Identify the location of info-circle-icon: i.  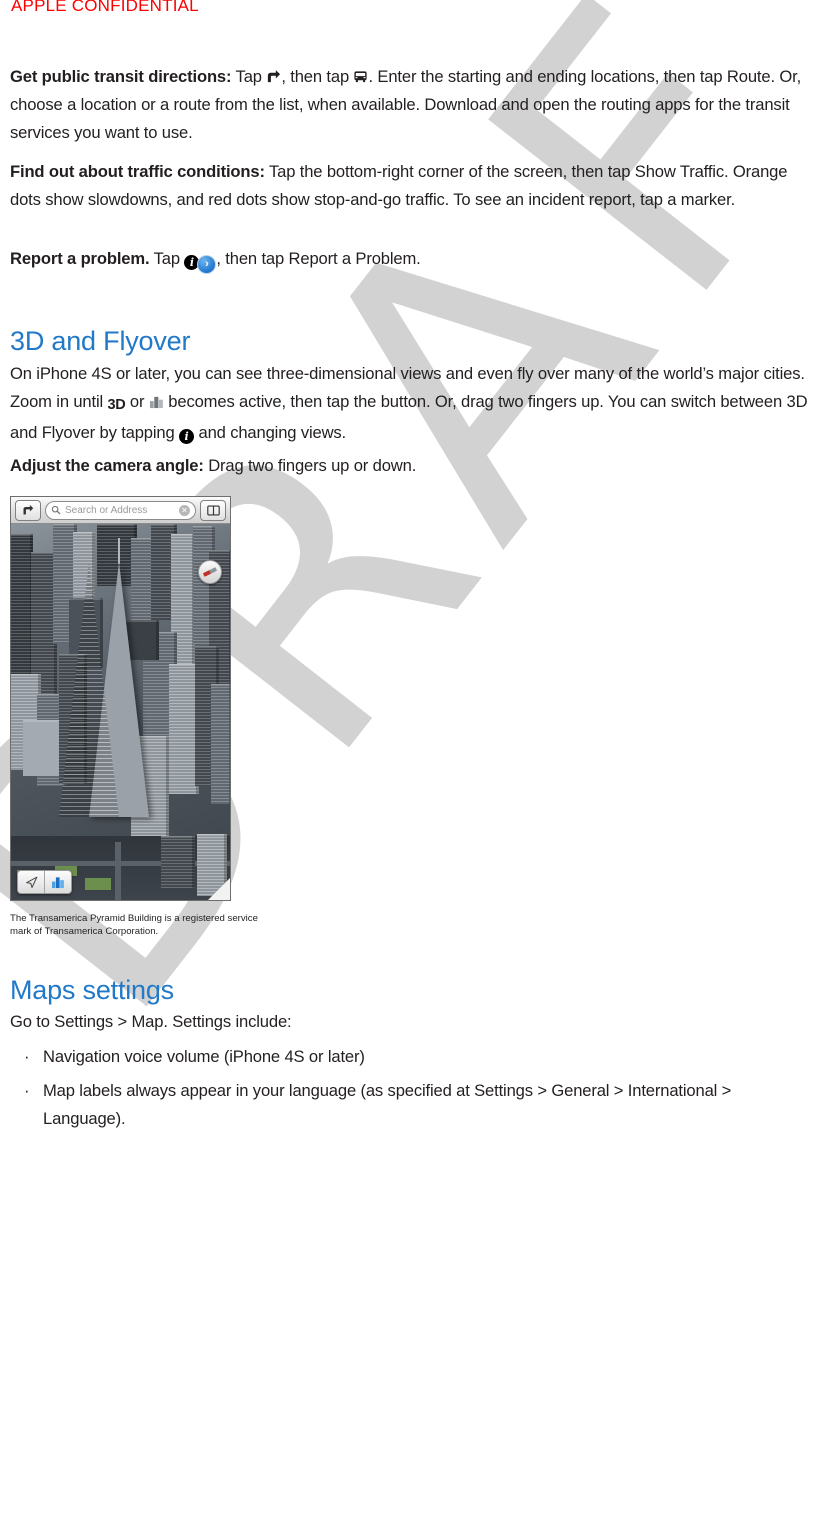
(187, 436).